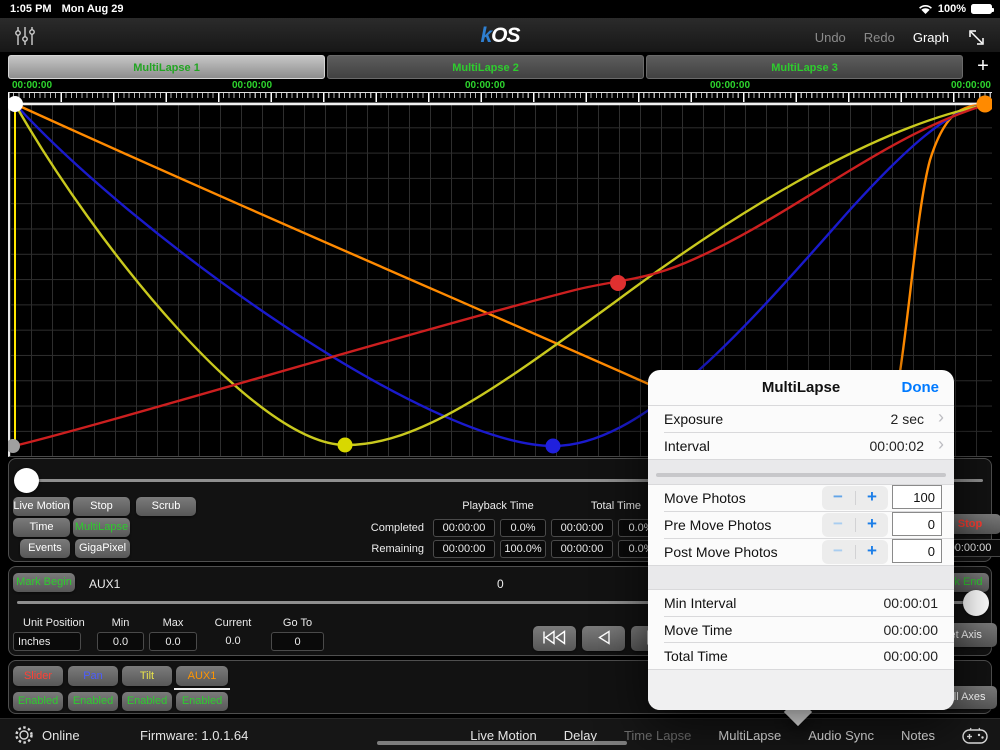  I want to click on axis-tilt-button: Tilt, so click(147, 676).